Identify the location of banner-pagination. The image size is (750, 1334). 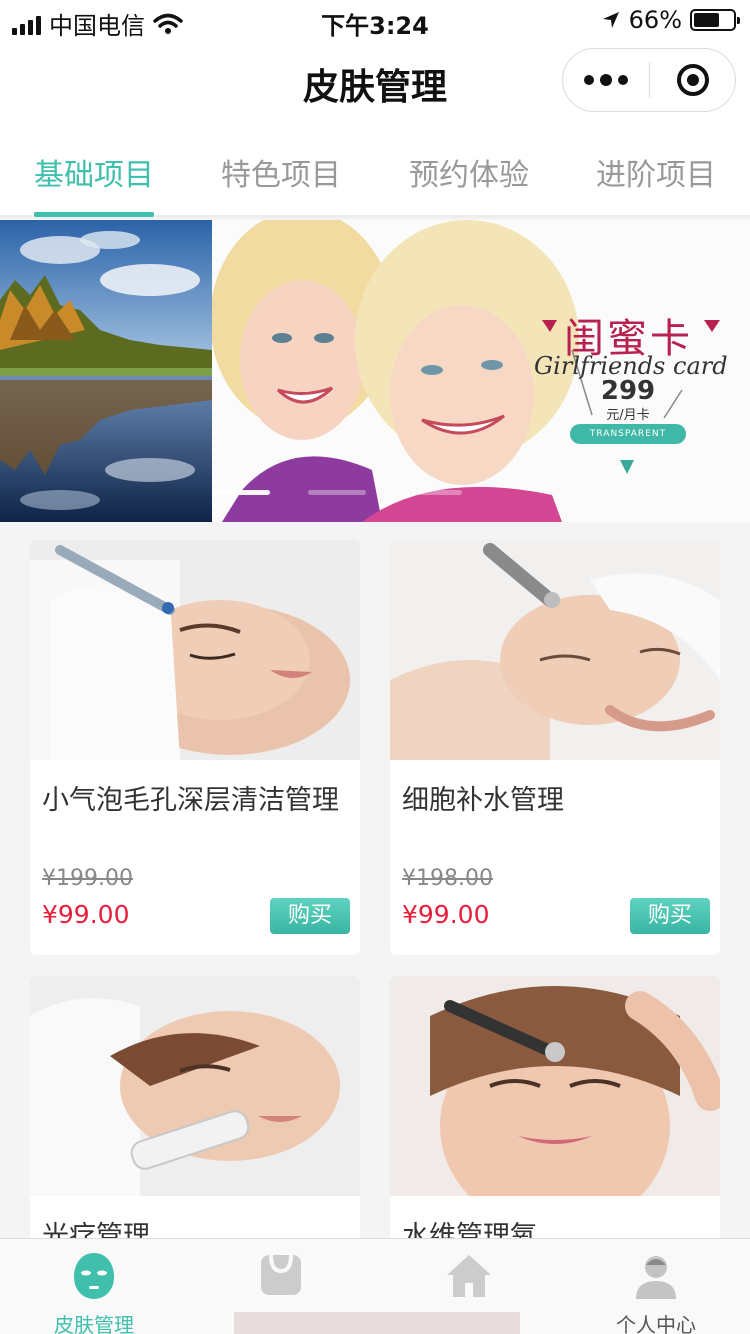
(337, 492).